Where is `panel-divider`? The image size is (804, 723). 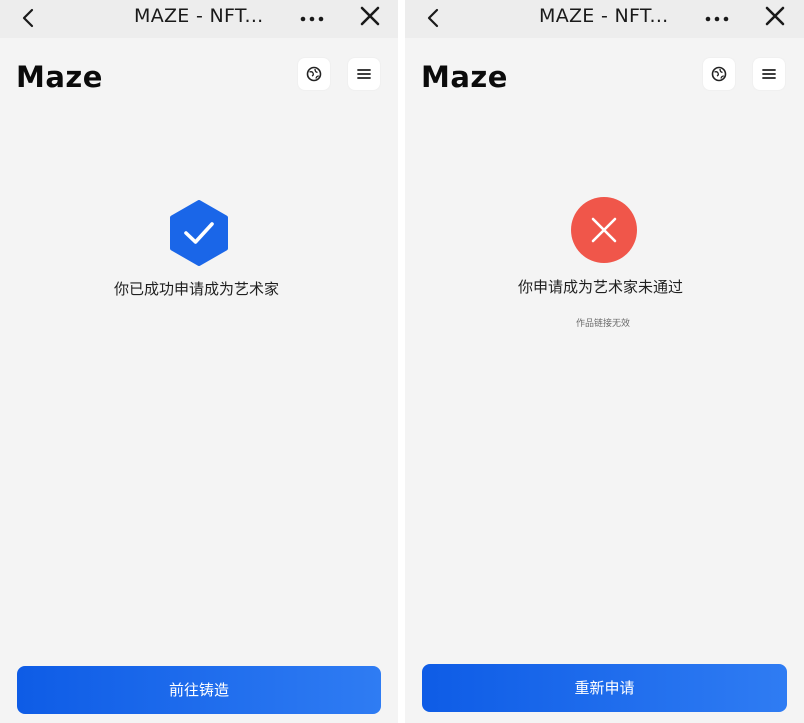
panel-divider is located at coordinates (401, 361).